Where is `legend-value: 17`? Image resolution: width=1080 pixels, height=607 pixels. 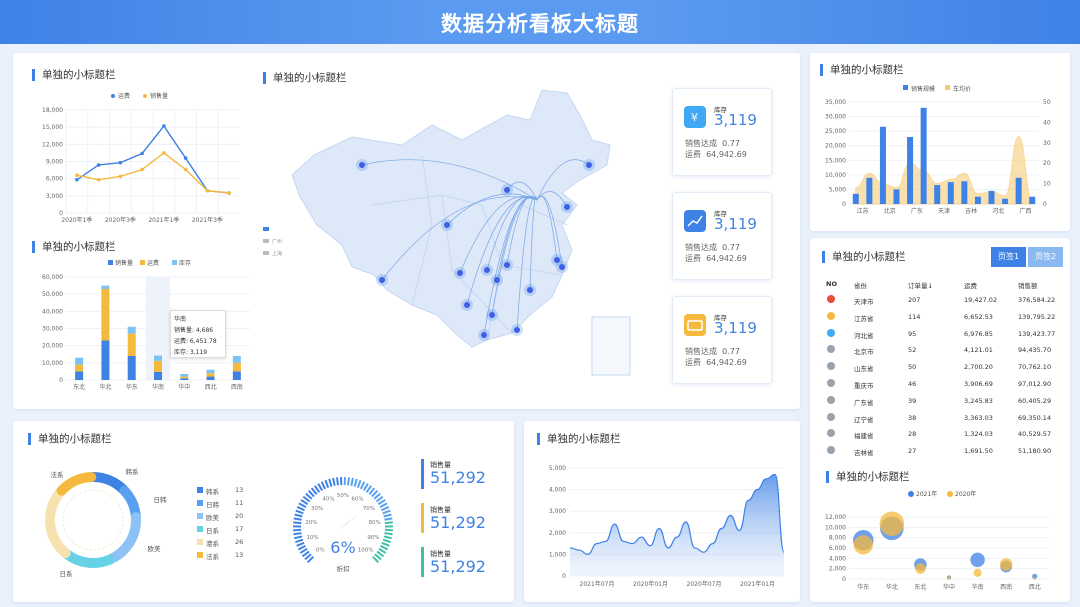 legend-value: 17 is located at coordinates (239, 529).